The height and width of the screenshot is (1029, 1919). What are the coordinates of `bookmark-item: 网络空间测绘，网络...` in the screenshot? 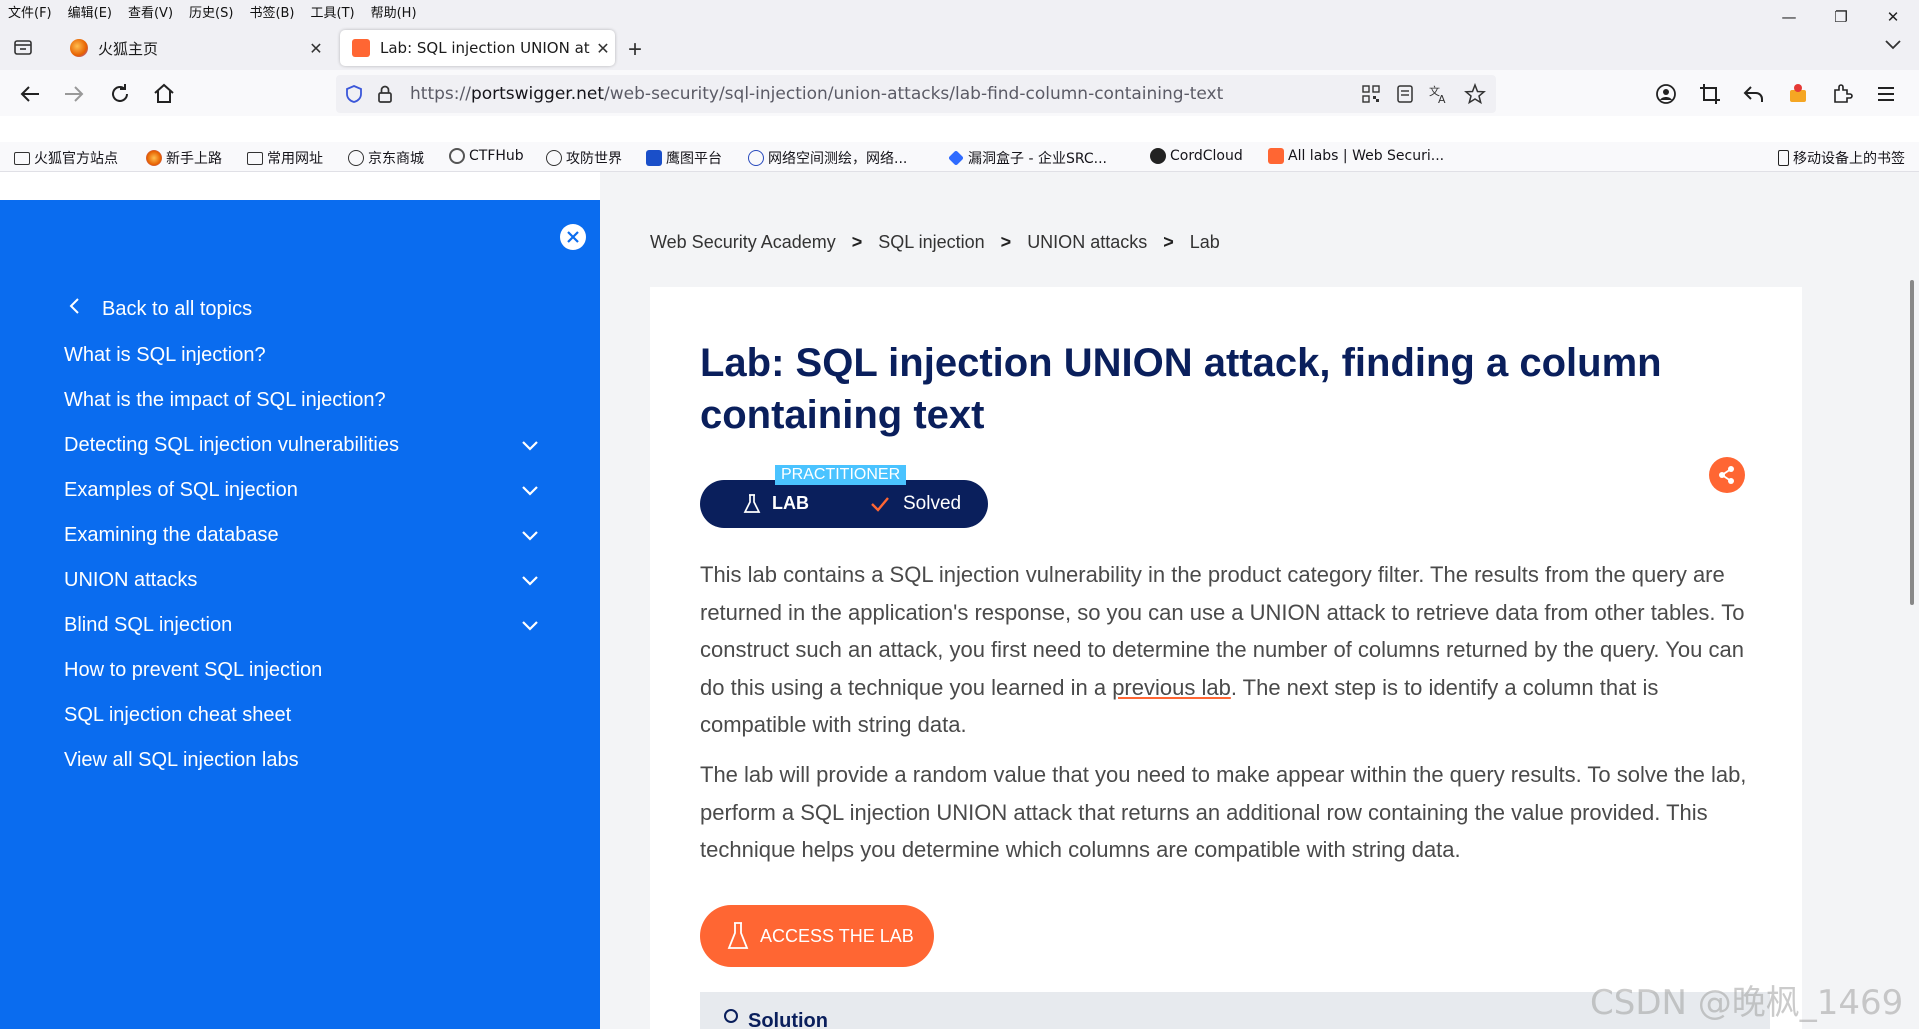 It's located at (827, 158).